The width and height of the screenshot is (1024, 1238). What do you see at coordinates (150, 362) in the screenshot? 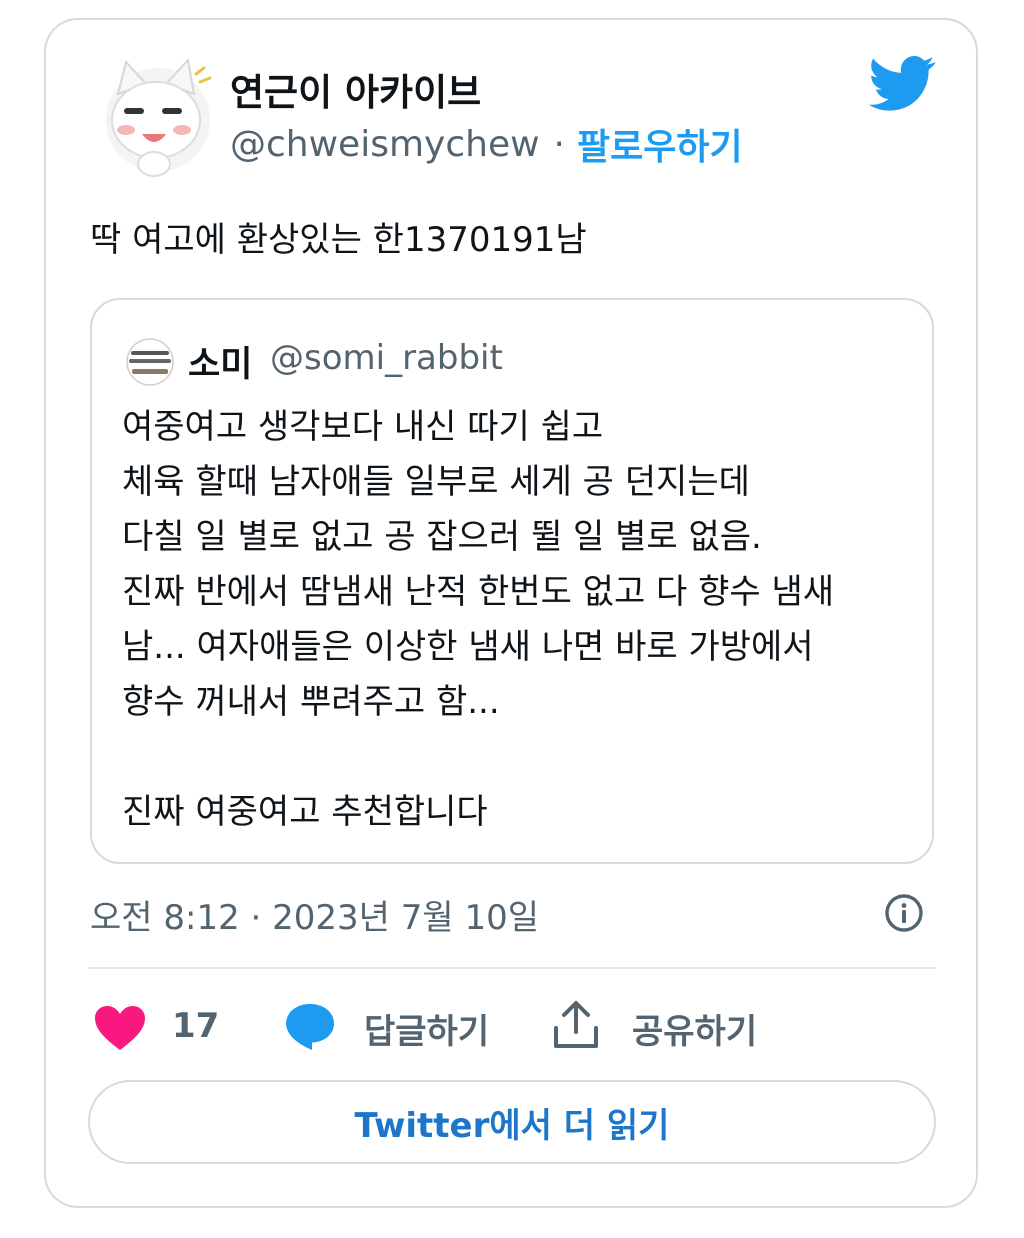
I see `quoted-author-avatar` at bounding box center [150, 362].